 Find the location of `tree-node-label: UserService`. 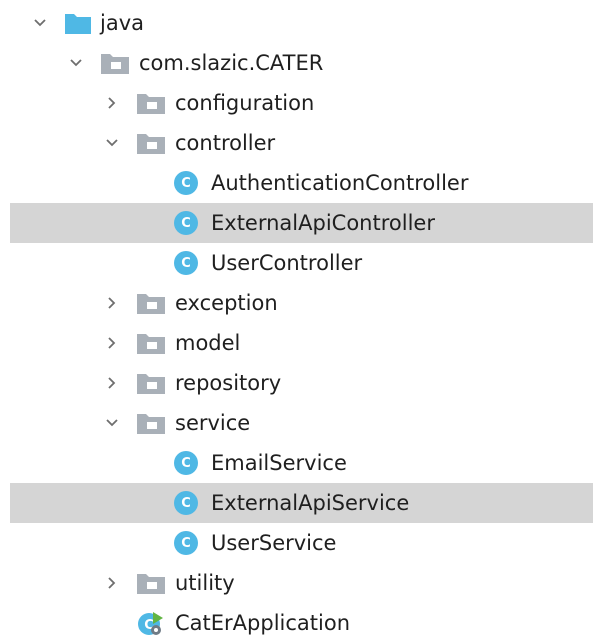

tree-node-label: UserService is located at coordinates (274, 543).